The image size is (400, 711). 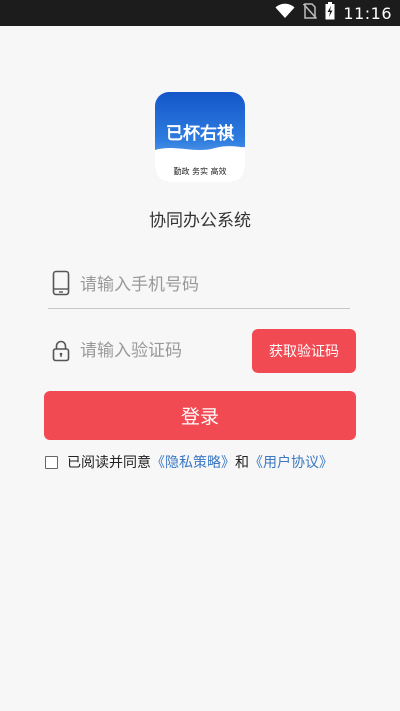 I want to click on battery-charging-icon, so click(x=330, y=13).